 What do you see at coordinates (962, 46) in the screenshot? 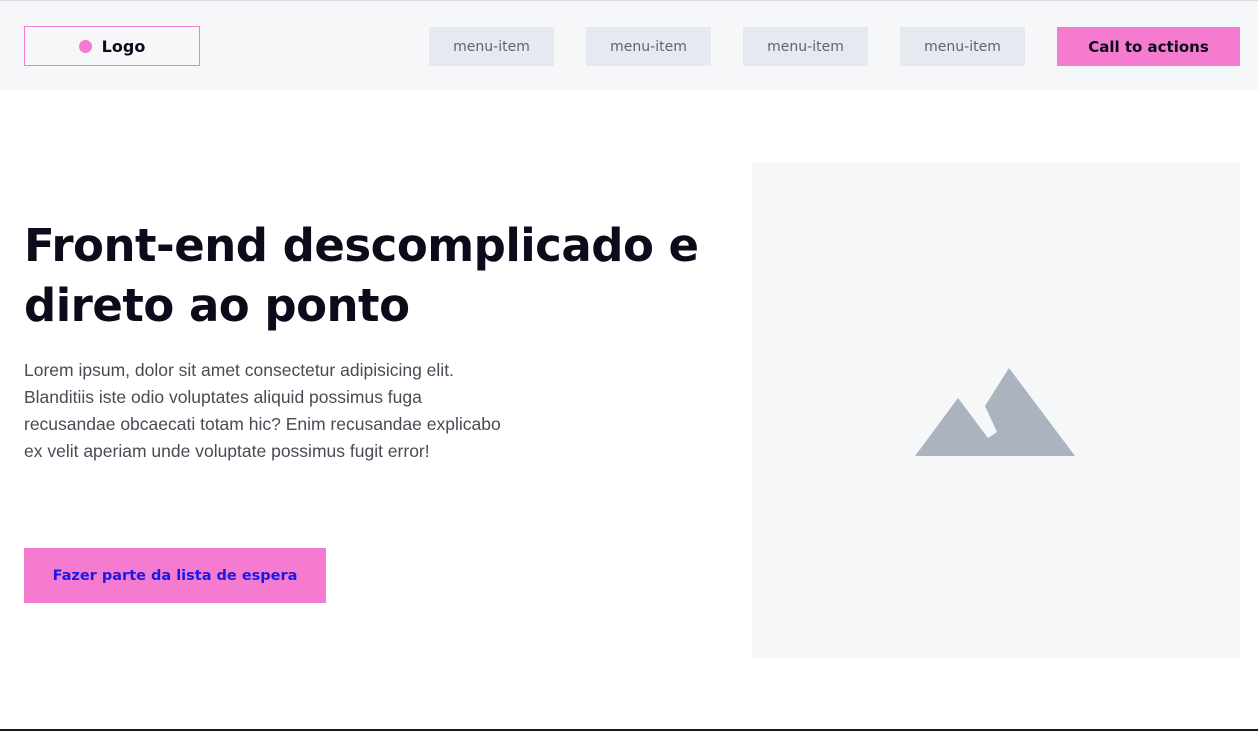
I see `menu-item-4: menu-item` at bounding box center [962, 46].